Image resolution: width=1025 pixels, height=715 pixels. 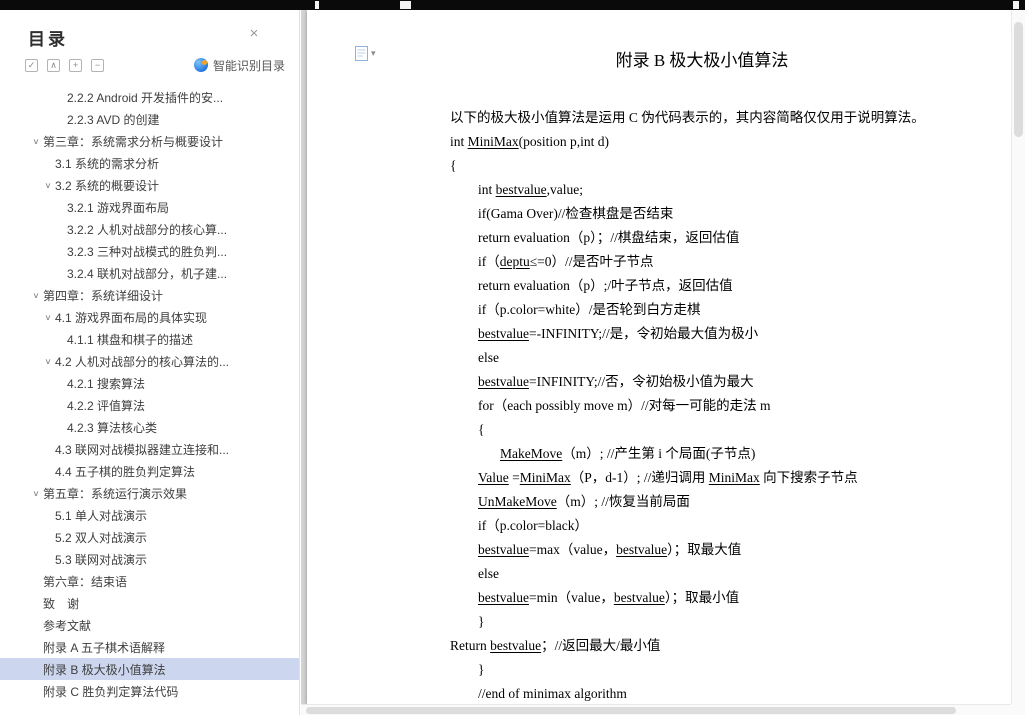 I want to click on vertical-scrollbar, so click(x=1018, y=357).